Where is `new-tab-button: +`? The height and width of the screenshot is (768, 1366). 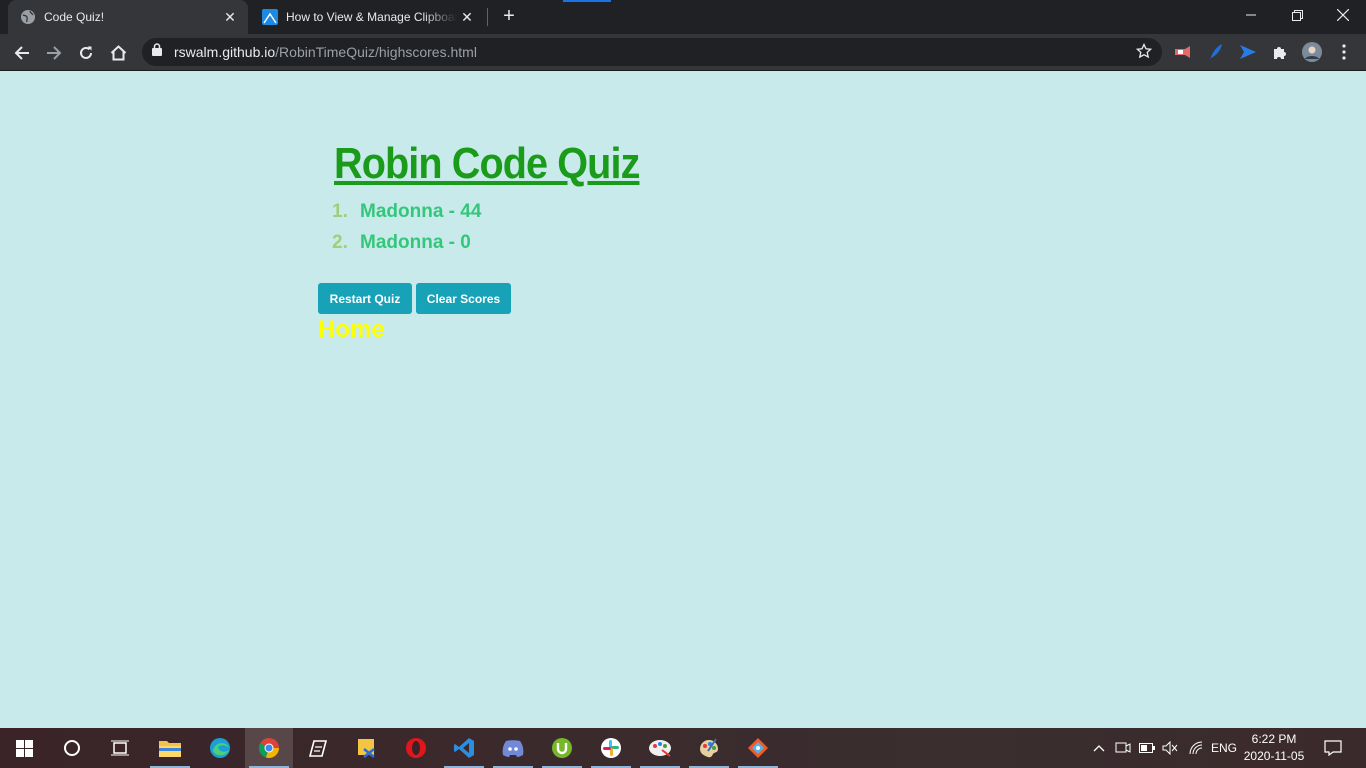
new-tab-button: + is located at coordinates (509, 16).